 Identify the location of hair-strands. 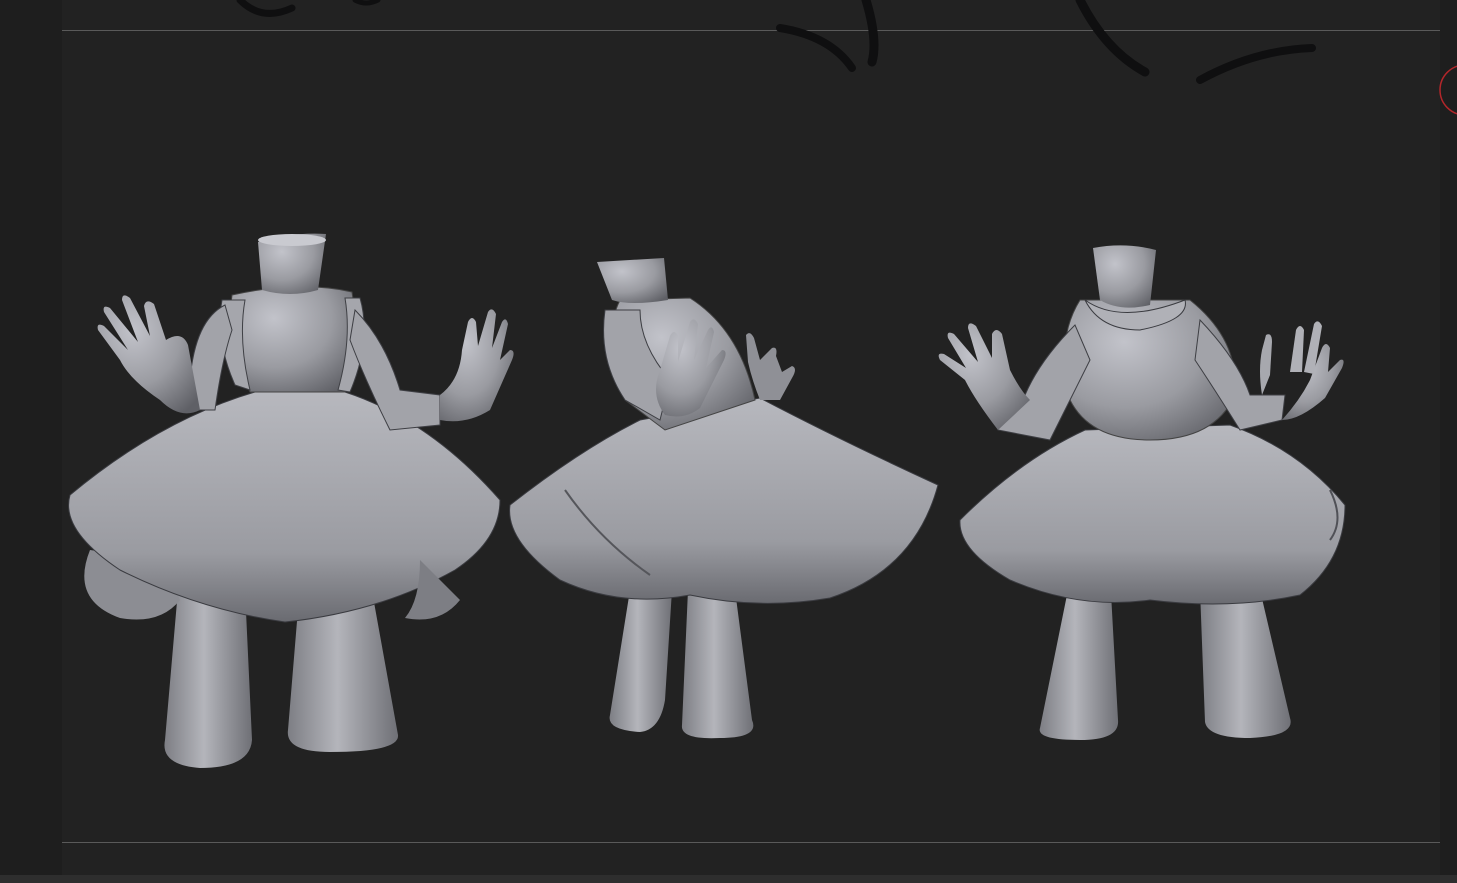
(776, 42).